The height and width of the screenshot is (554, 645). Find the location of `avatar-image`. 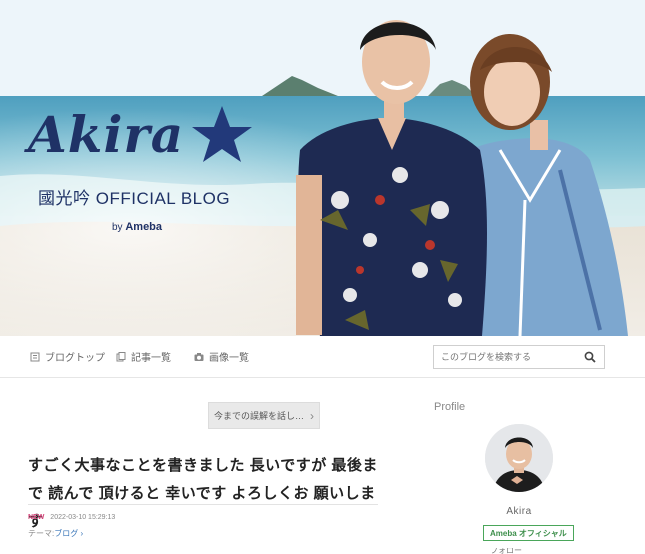

avatar-image is located at coordinates (519, 458).